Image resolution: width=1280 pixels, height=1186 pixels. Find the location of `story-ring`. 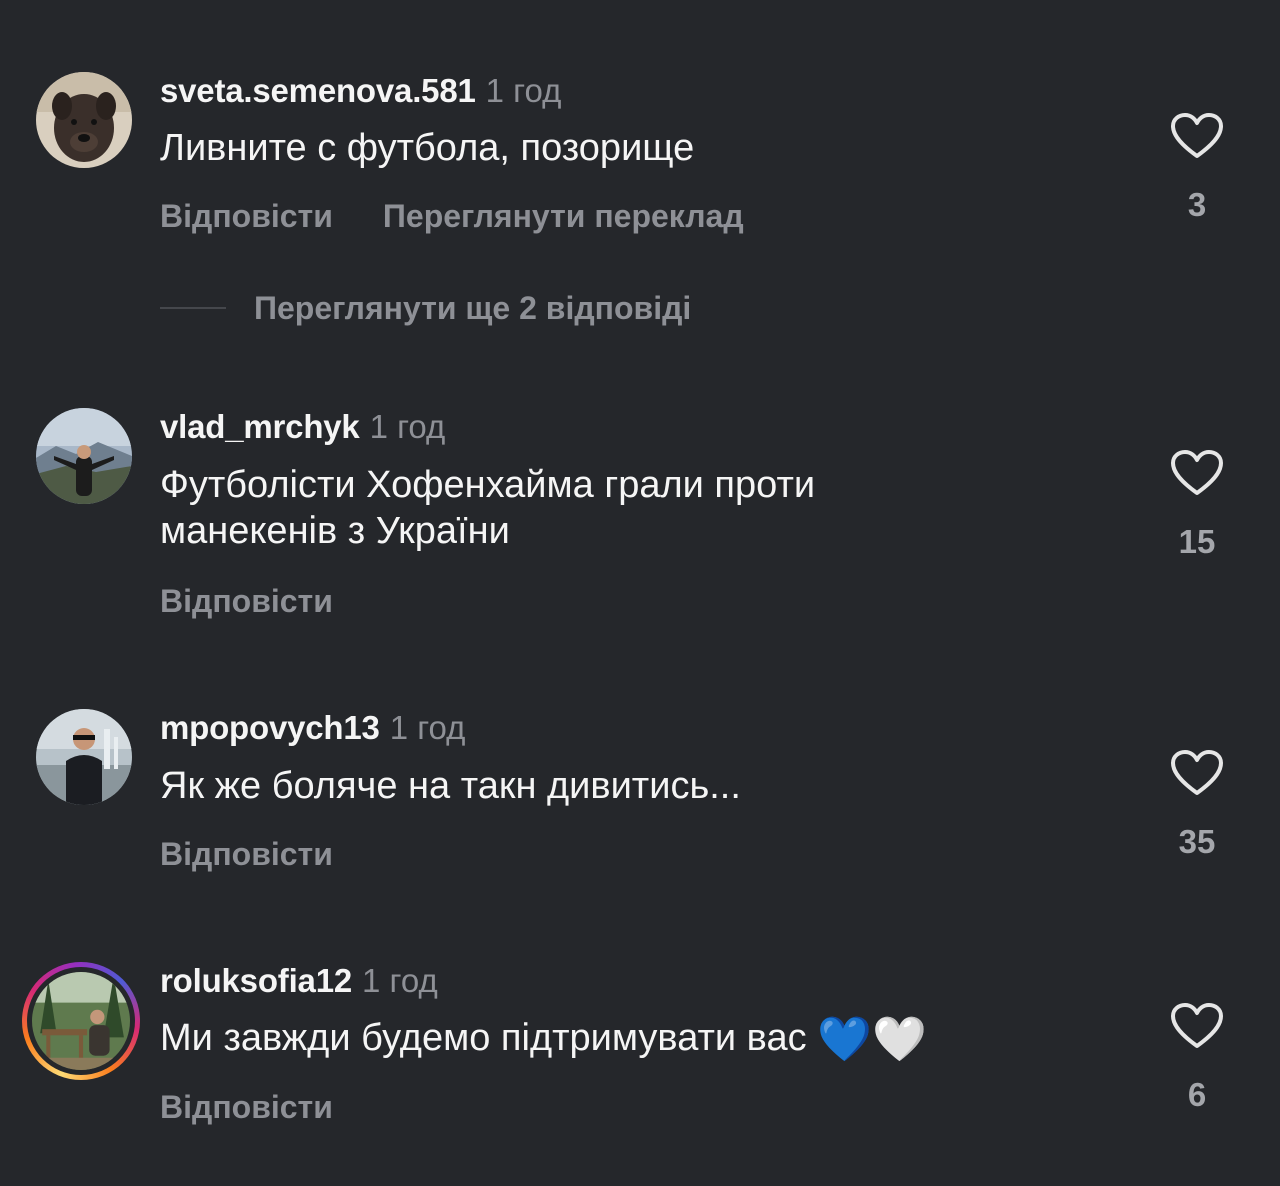

story-ring is located at coordinates (81, 1021).